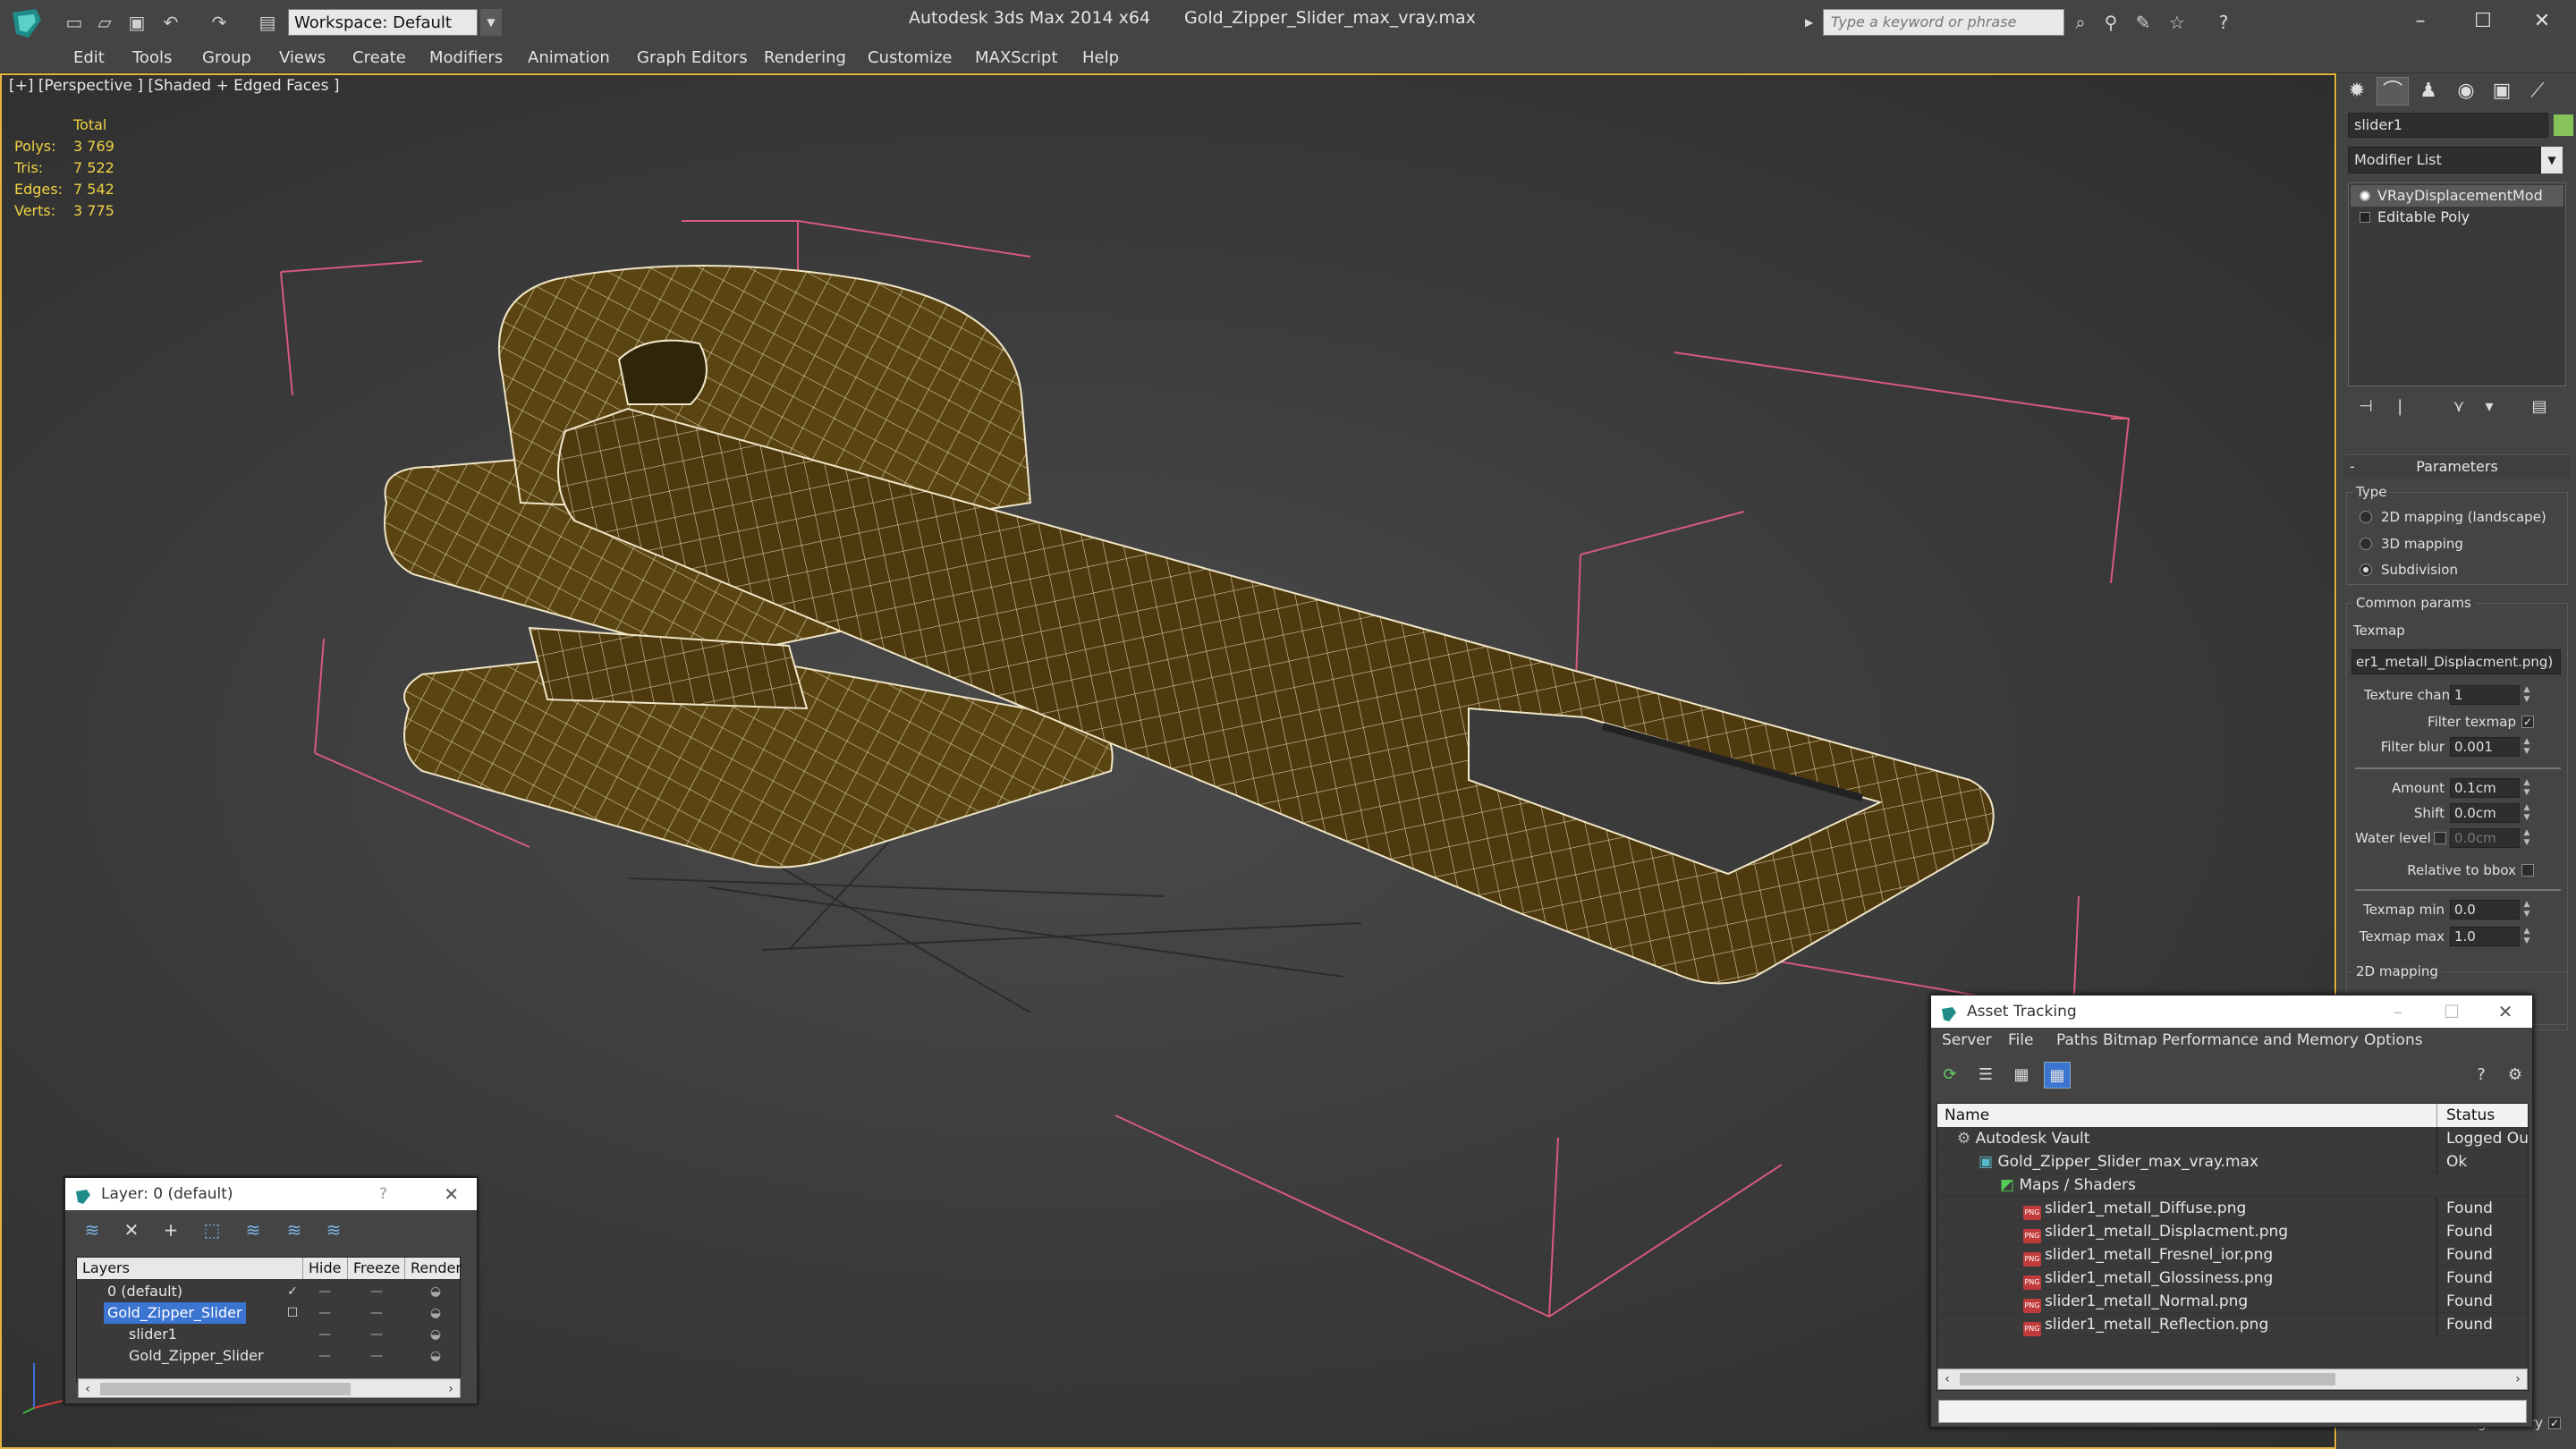  What do you see at coordinates (2352, 467) in the screenshot?
I see `collapse-icon: -` at bounding box center [2352, 467].